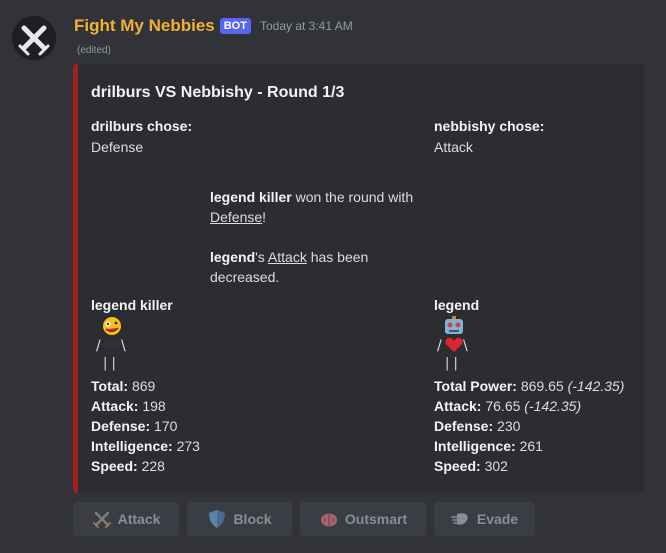 This screenshot has height=553, width=666. Describe the element at coordinates (457, 305) in the screenshot. I see `right-fighter-name: legend` at that location.